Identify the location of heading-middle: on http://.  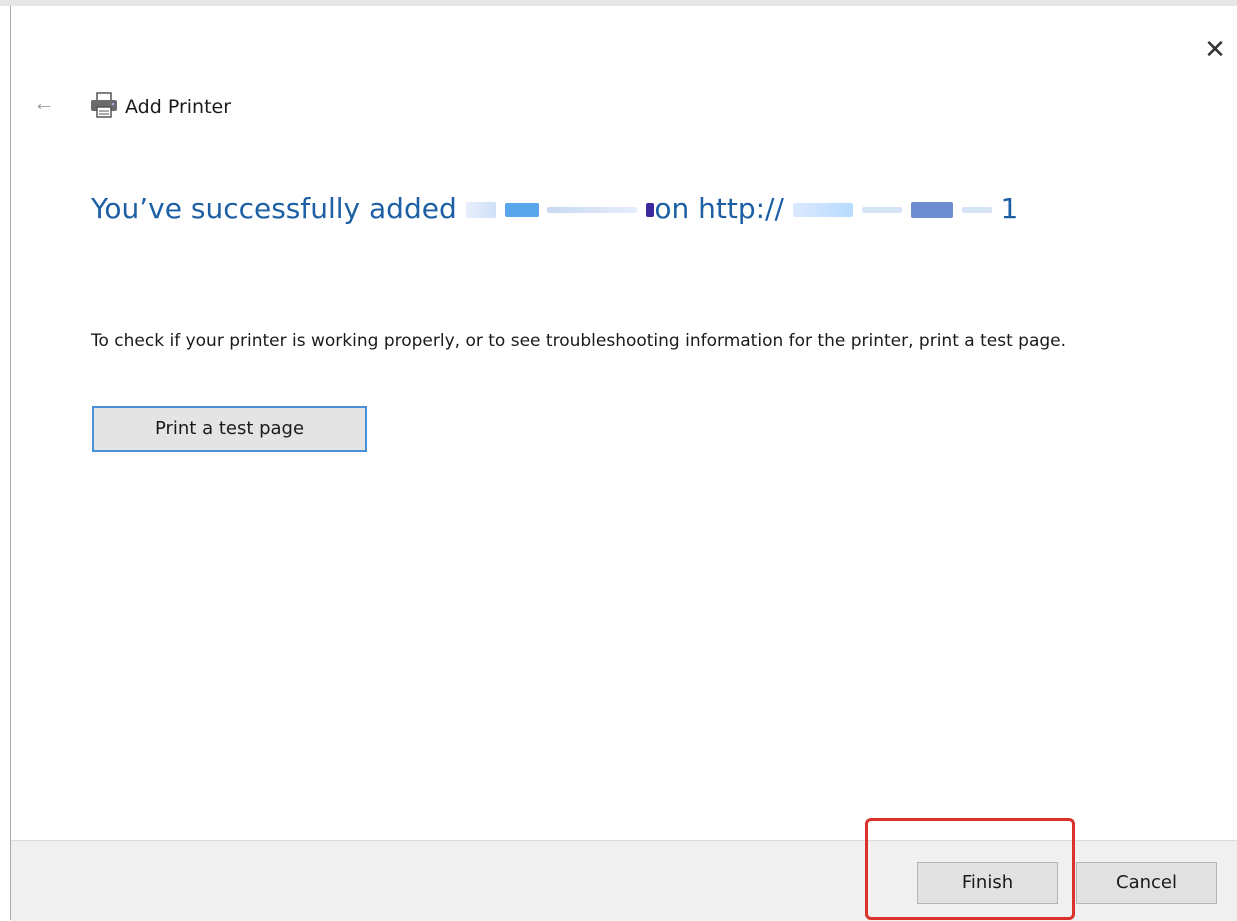
(719, 208).